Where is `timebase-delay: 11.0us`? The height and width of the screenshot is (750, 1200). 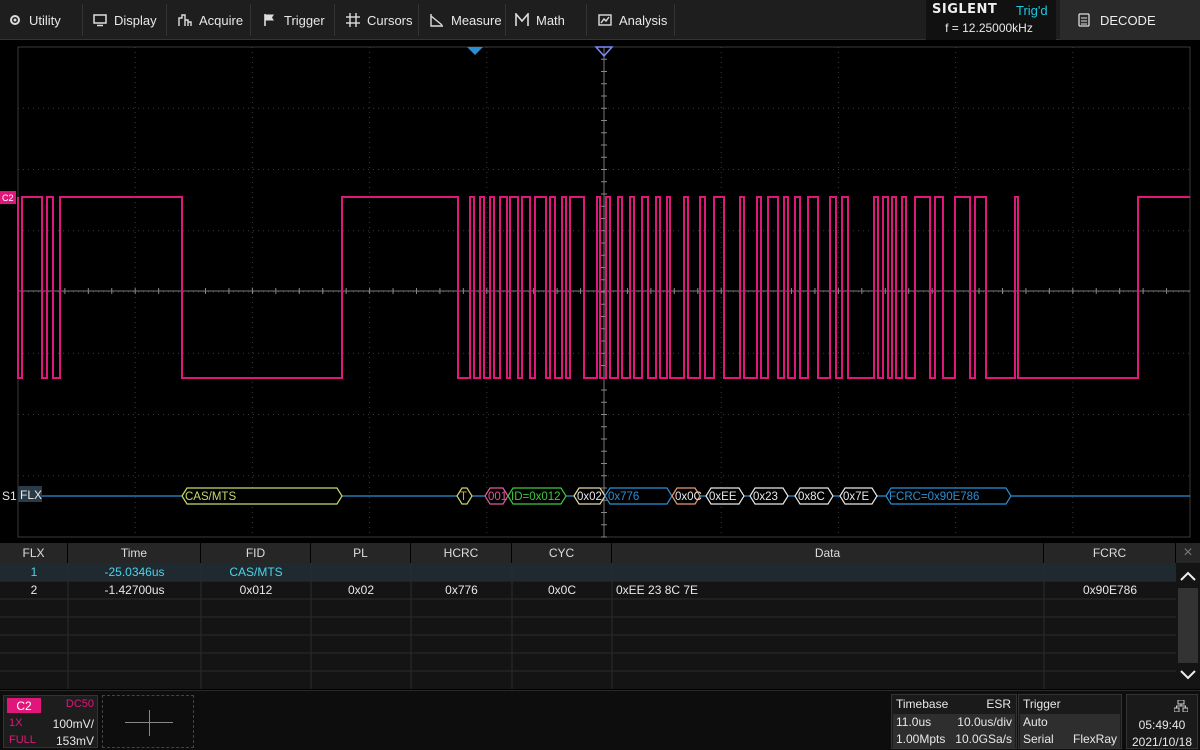
timebase-delay: 11.0us is located at coordinates (914, 722).